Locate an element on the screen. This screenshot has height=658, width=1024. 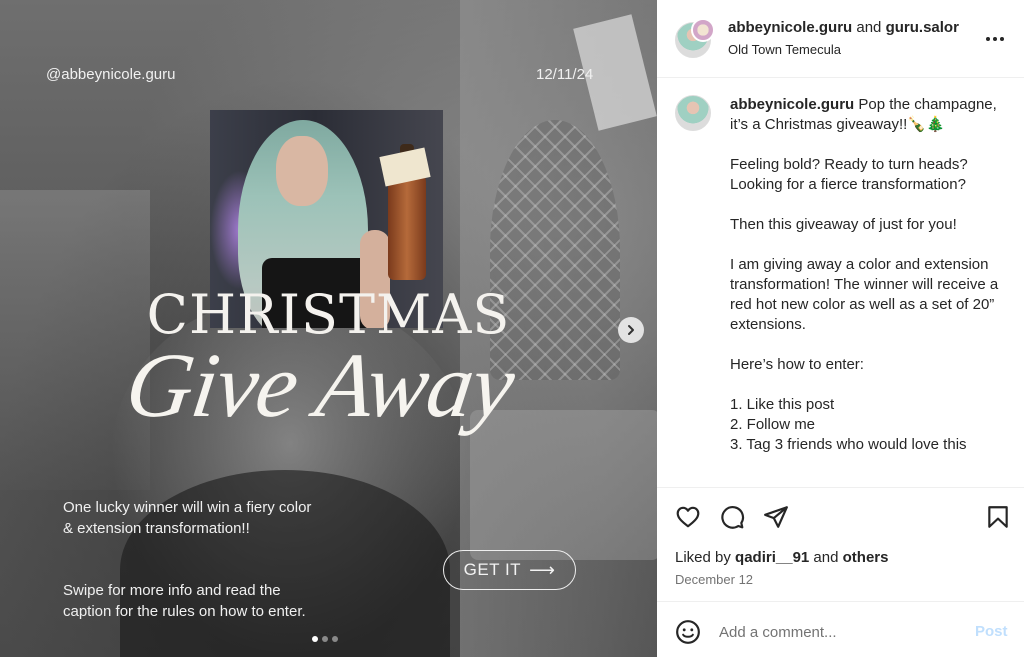
likes-summary: Liked by qadiri__91 and others is located at coordinates (781, 557).